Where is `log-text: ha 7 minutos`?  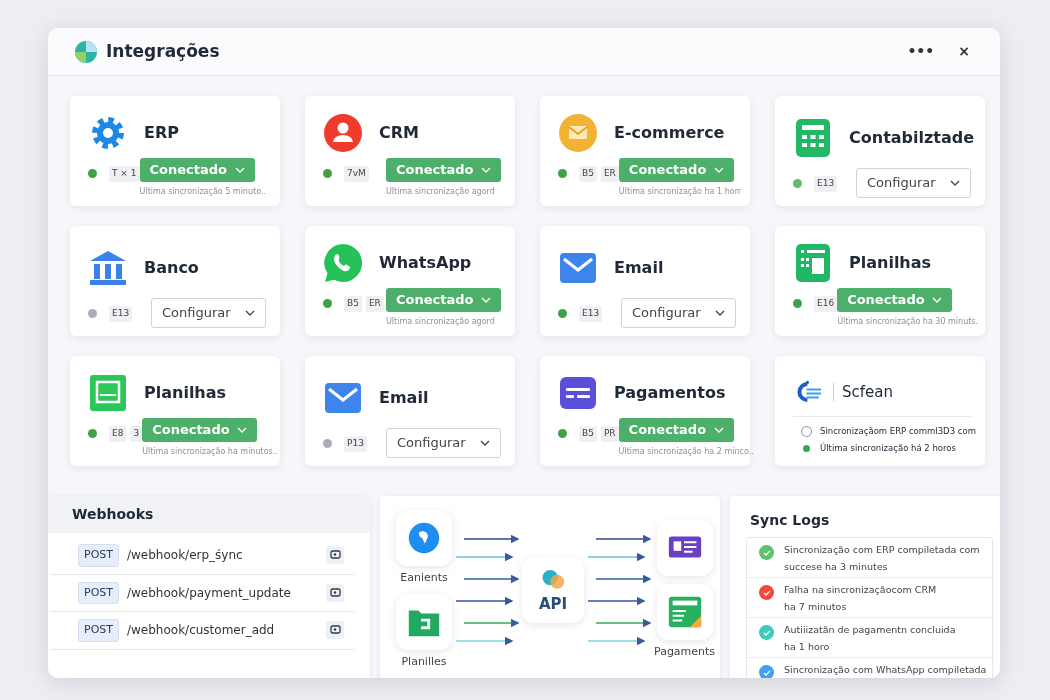
log-text: ha 7 minutos is located at coordinates (816, 607).